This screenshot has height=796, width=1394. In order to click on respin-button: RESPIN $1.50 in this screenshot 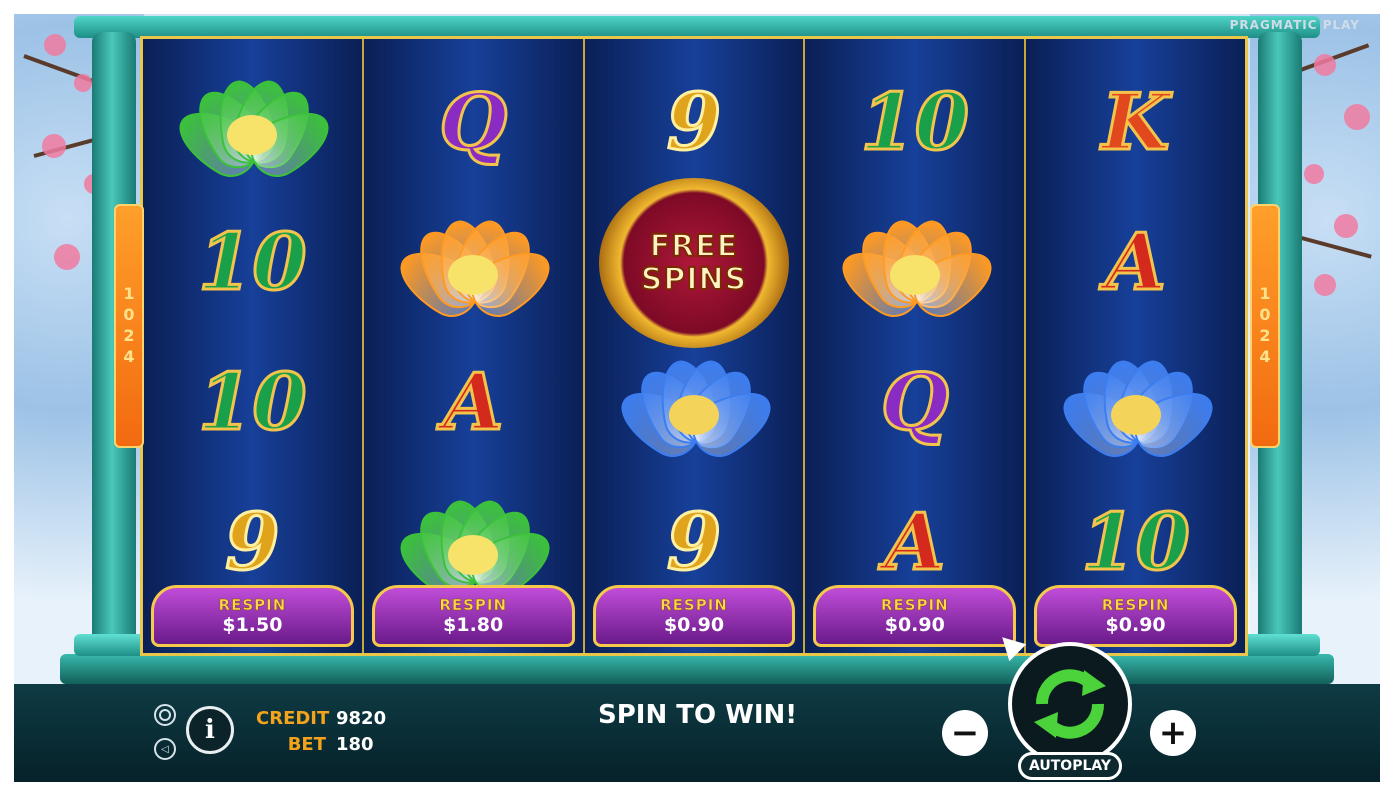, I will do `click(252, 616)`.